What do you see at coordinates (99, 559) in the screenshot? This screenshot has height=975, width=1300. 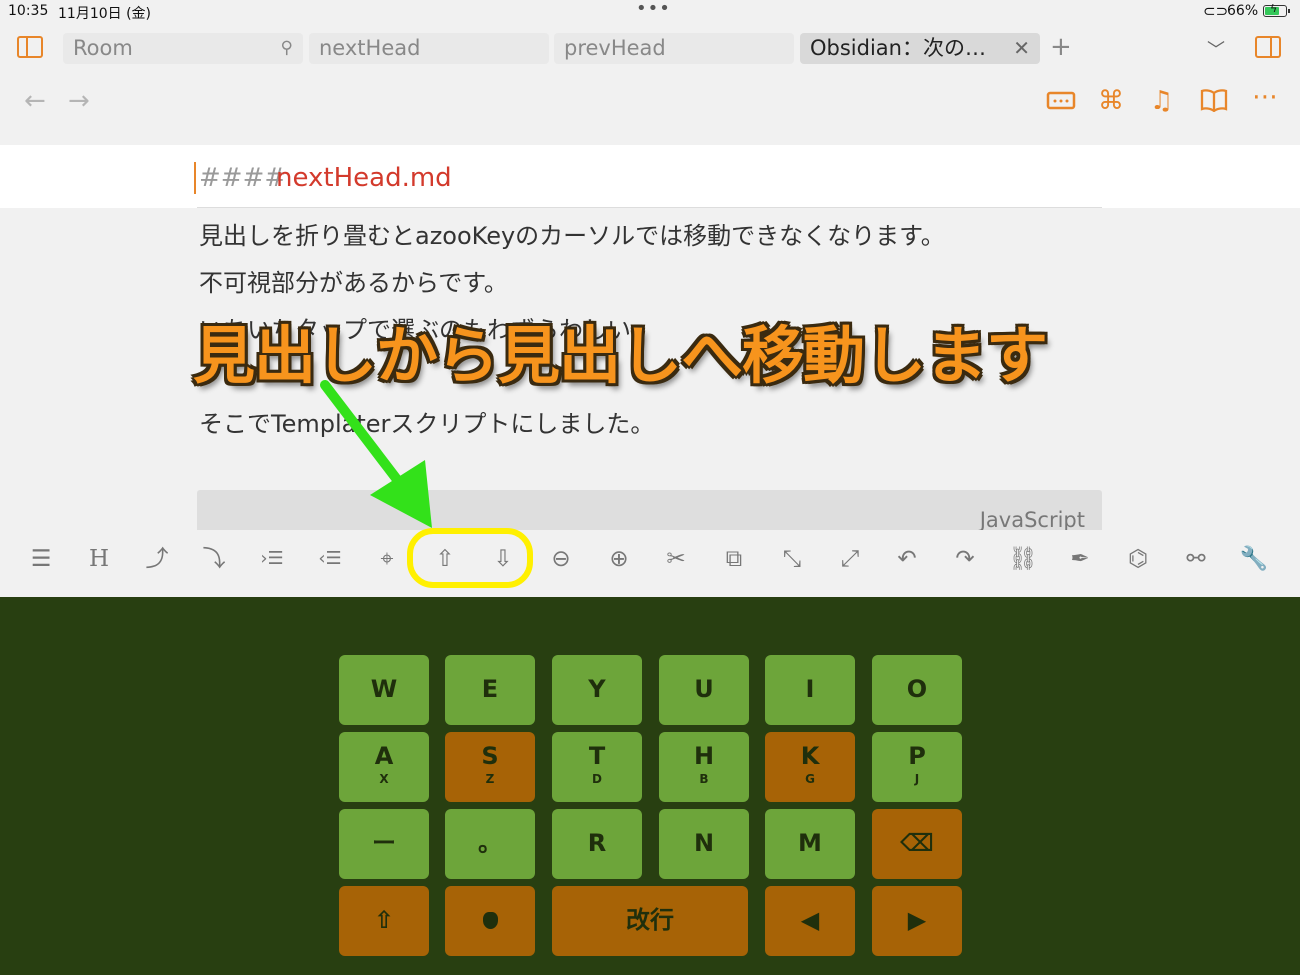 I see `heading-icon: H` at bounding box center [99, 559].